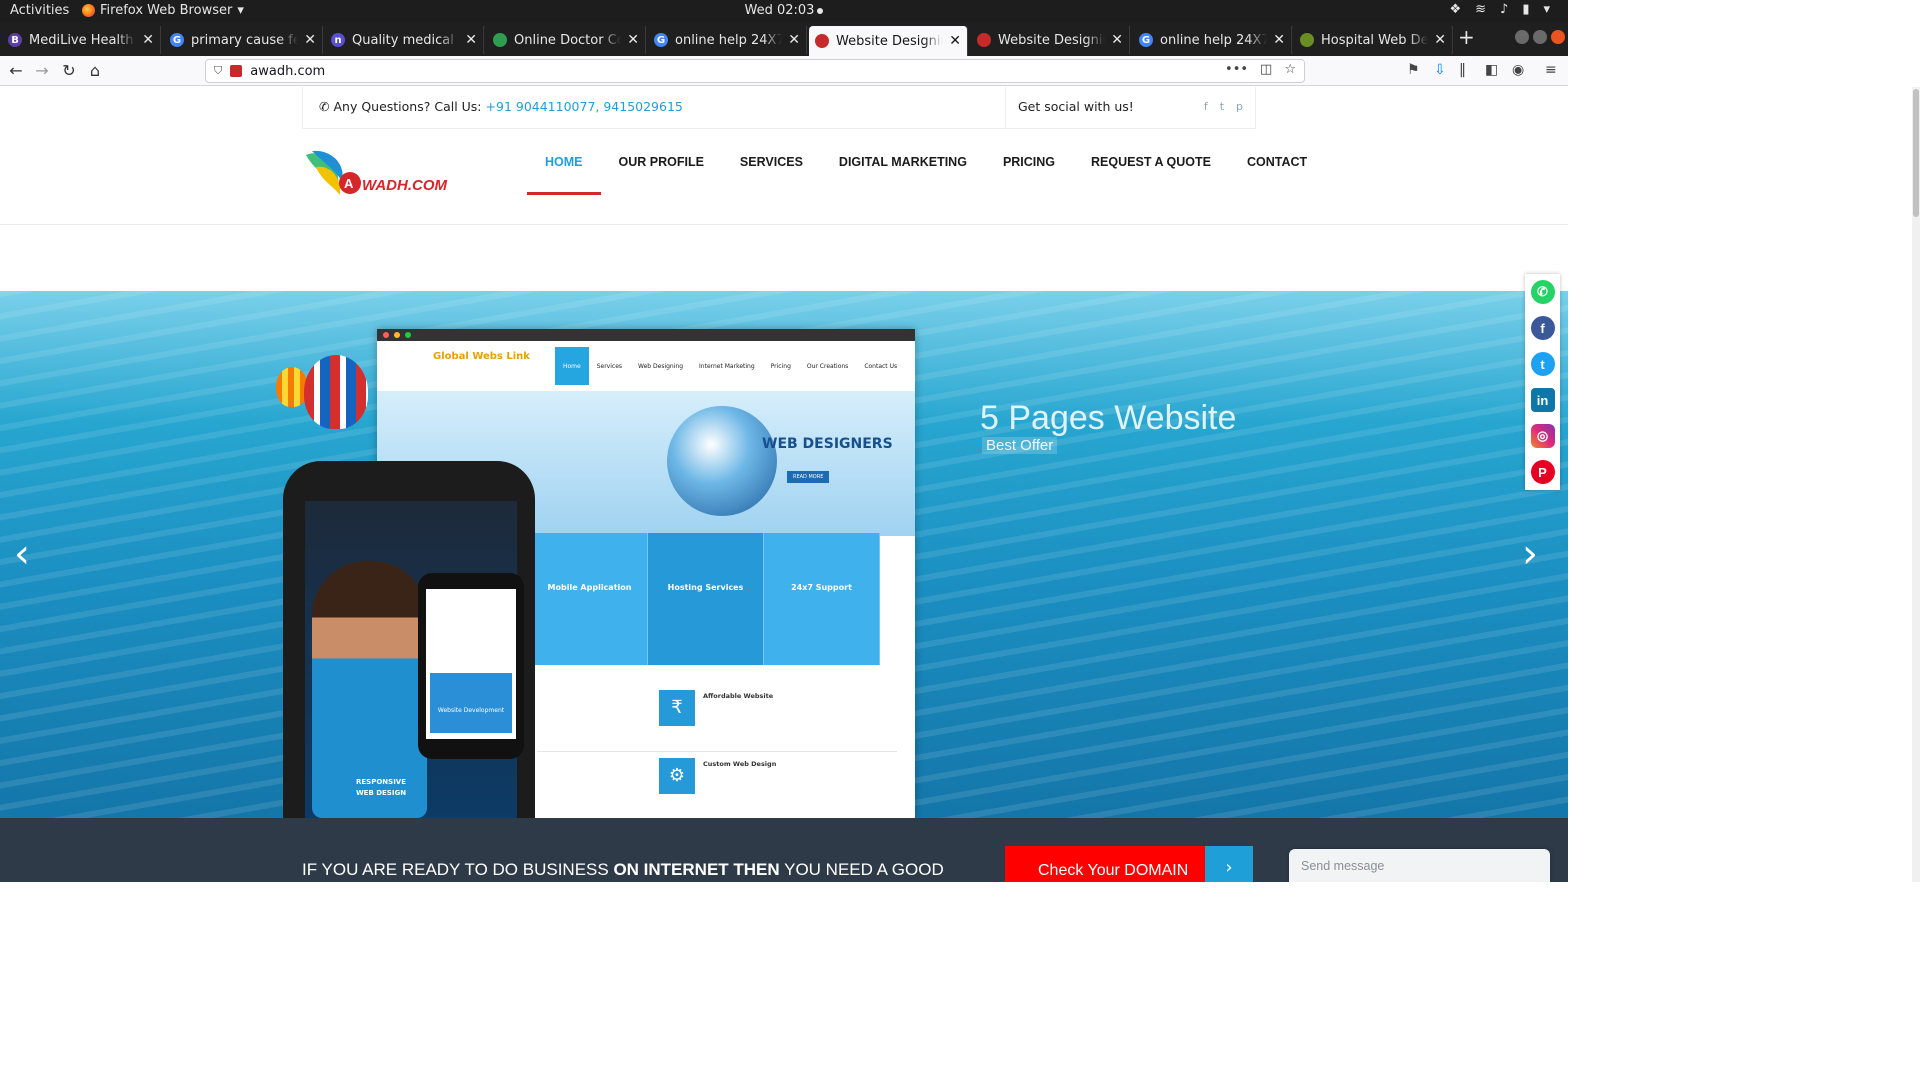 The height and width of the screenshot is (1080, 1920). What do you see at coordinates (386, 335) in the screenshot?
I see `mock-close-icon` at bounding box center [386, 335].